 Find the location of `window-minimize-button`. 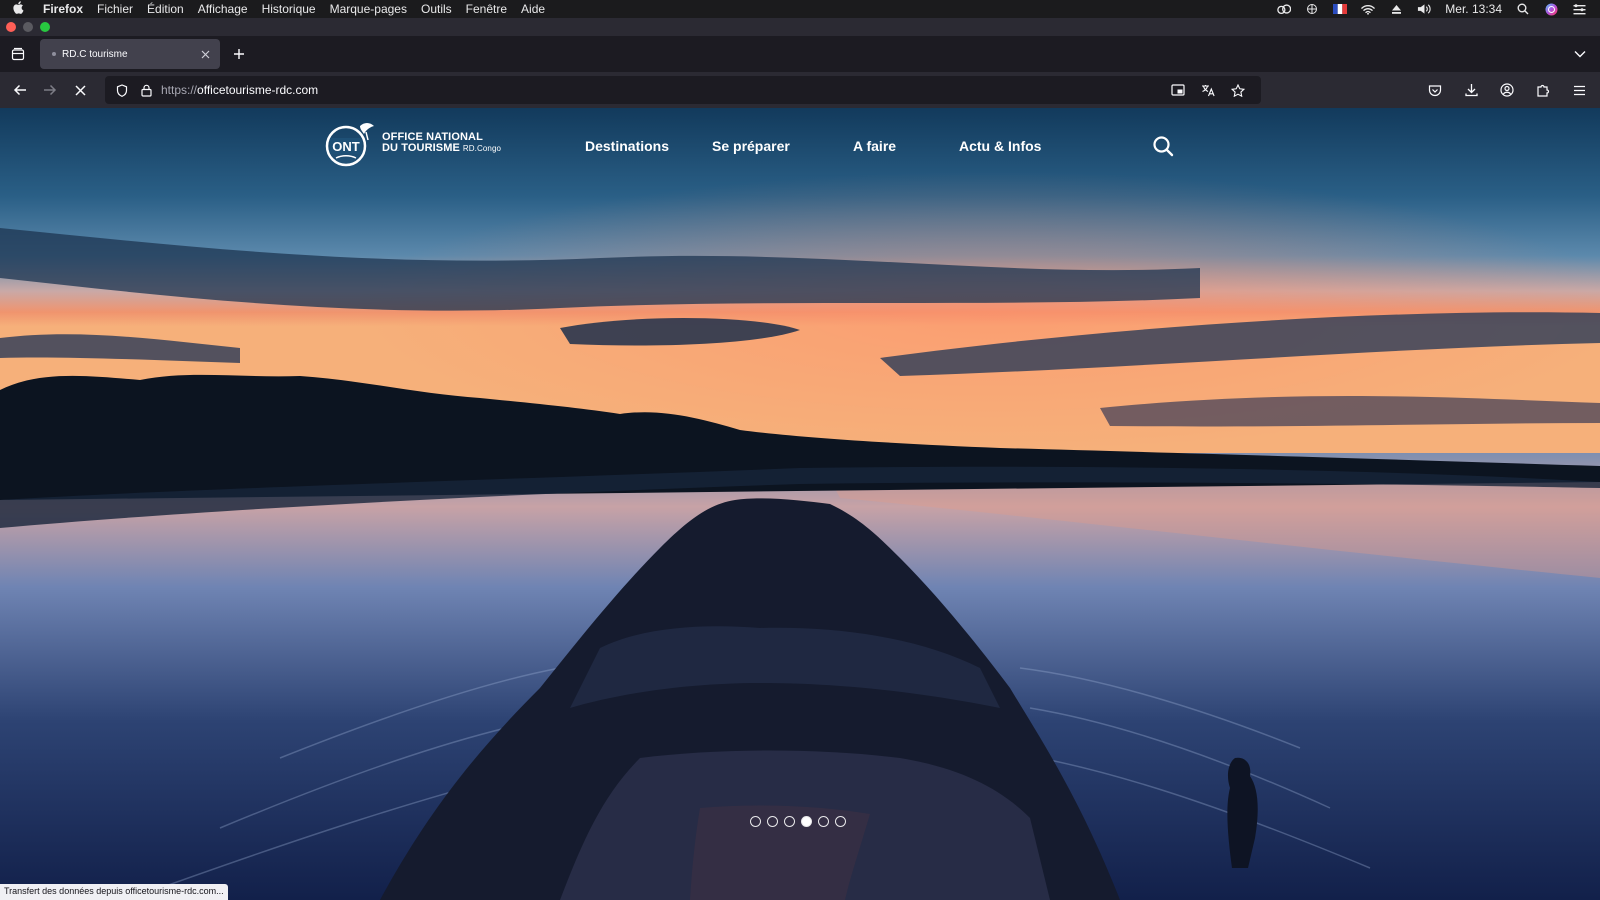

window-minimize-button is located at coordinates (28, 27).